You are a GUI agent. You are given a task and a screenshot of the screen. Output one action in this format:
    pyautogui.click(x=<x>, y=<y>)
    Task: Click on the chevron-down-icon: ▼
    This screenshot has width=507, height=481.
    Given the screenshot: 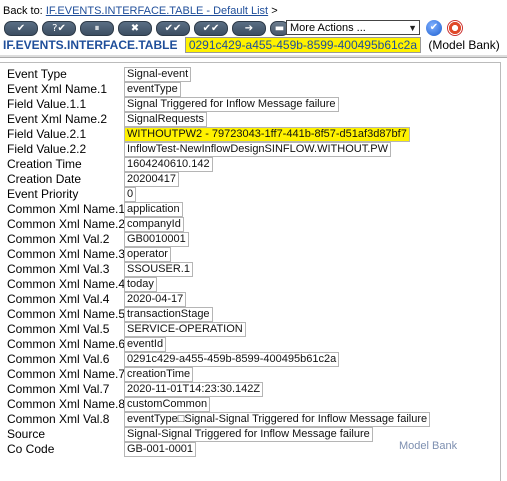 What is the action you would take?
    pyautogui.click(x=412, y=28)
    